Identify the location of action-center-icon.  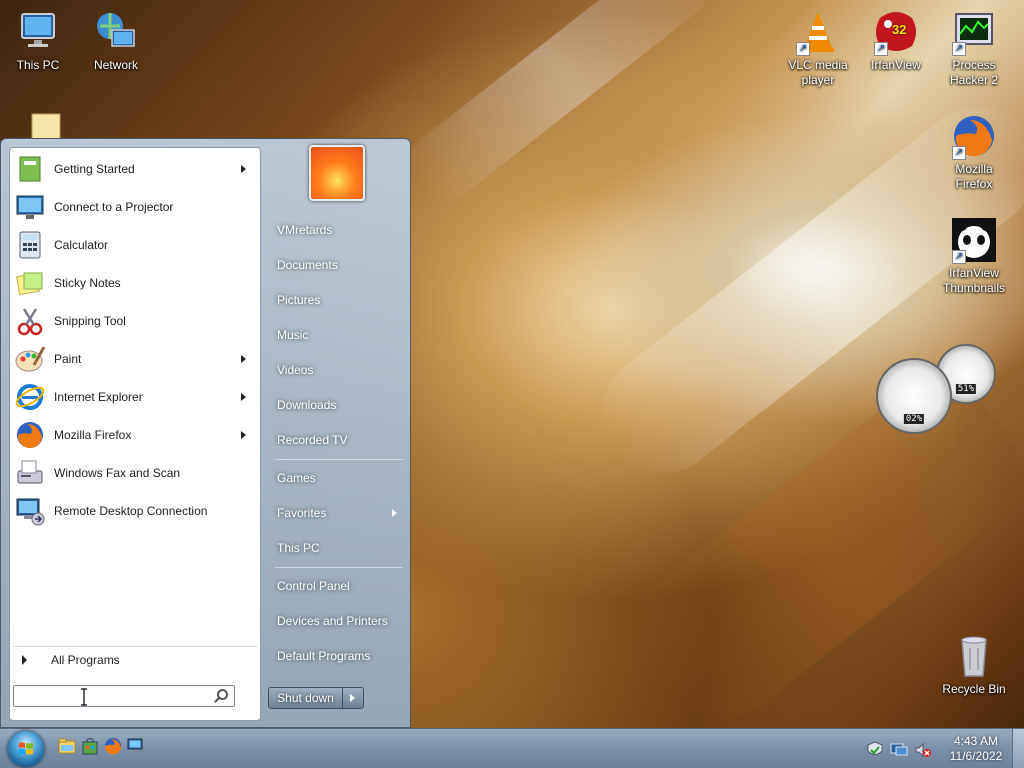
(875, 750).